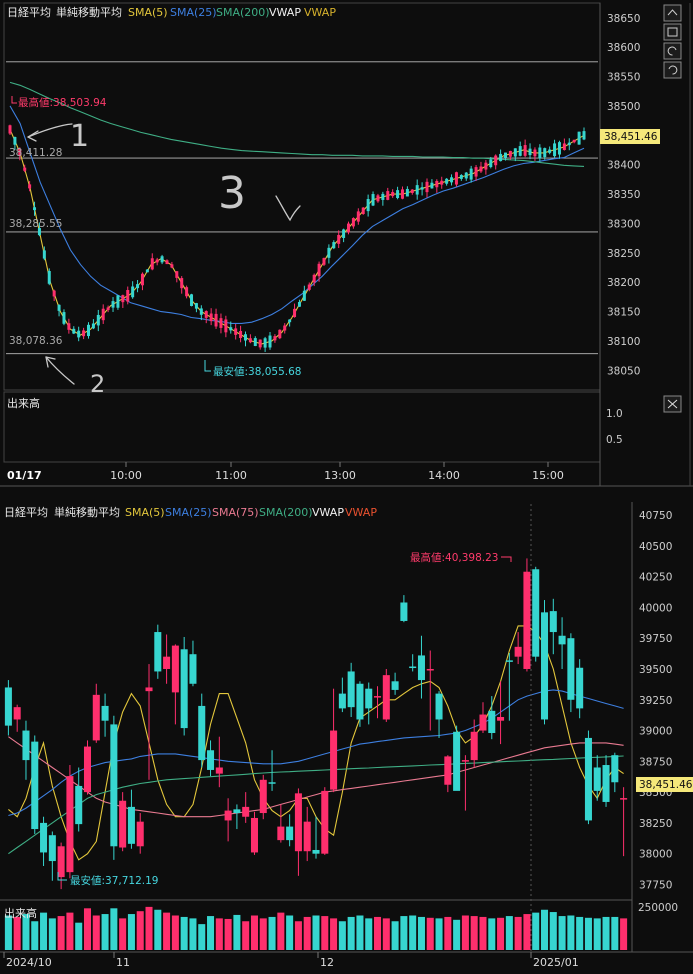 The height and width of the screenshot is (974, 693). Describe the element at coordinates (655, 701) in the screenshot. I see `daily-y-tick-39250: 39250` at that location.